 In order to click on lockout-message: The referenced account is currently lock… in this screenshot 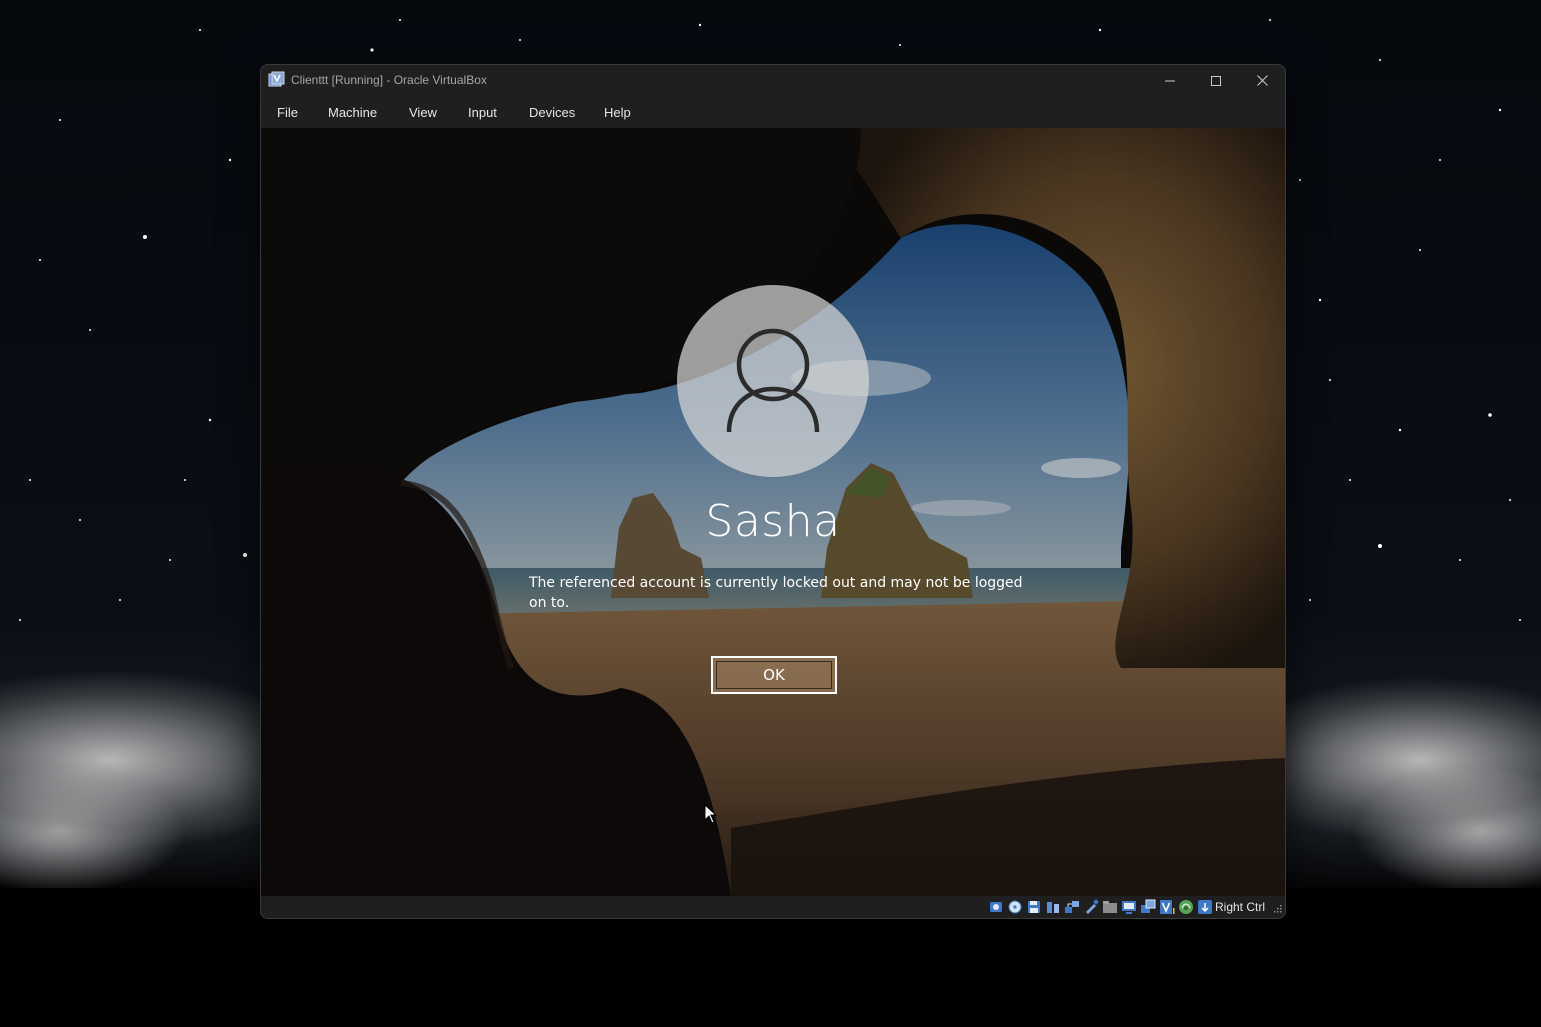, I will do `click(776, 593)`.